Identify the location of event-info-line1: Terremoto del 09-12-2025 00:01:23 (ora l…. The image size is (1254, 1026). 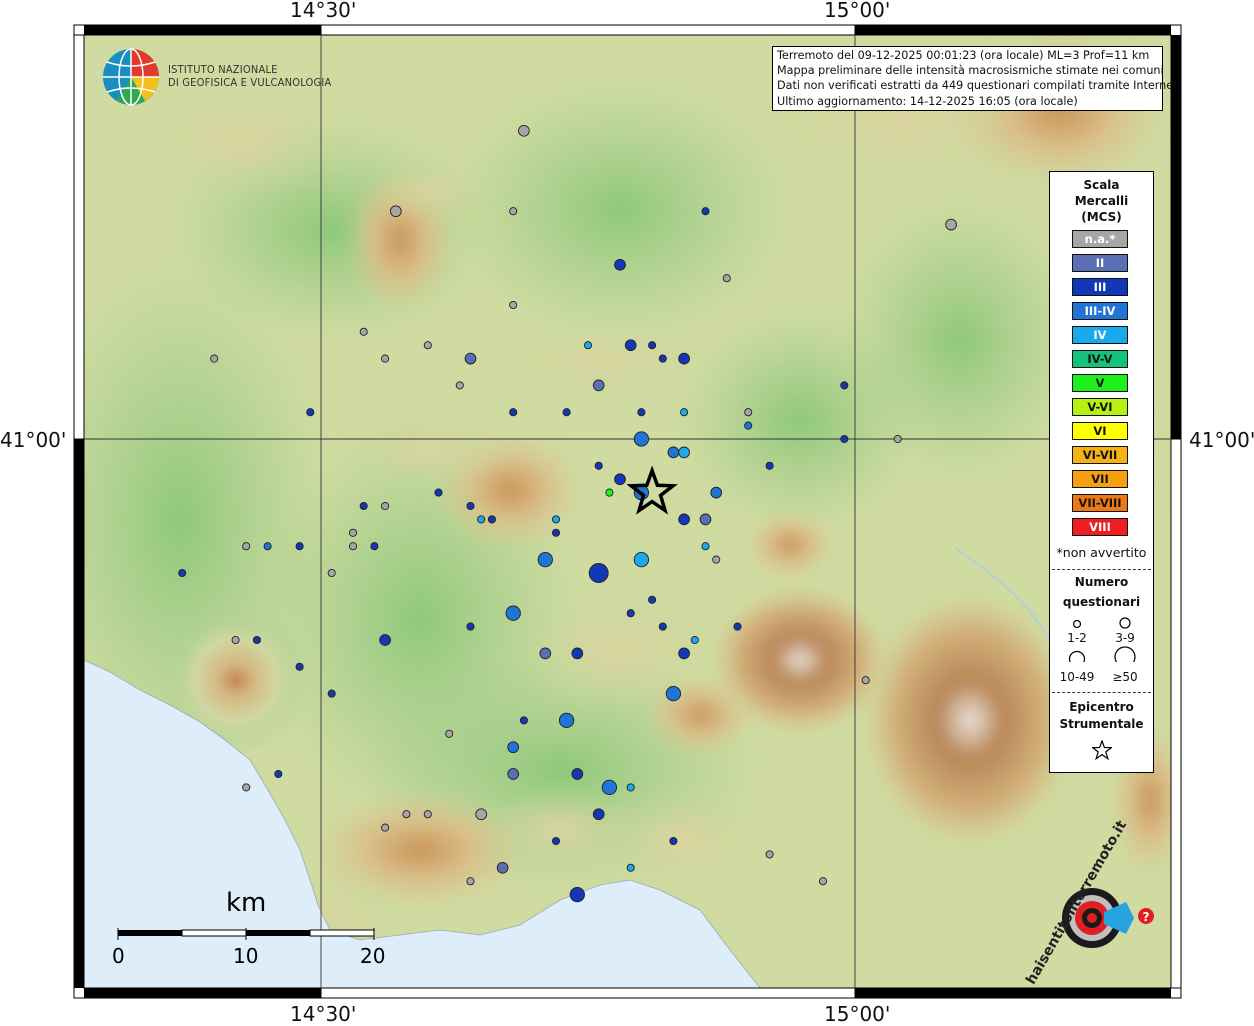
(963, 55).